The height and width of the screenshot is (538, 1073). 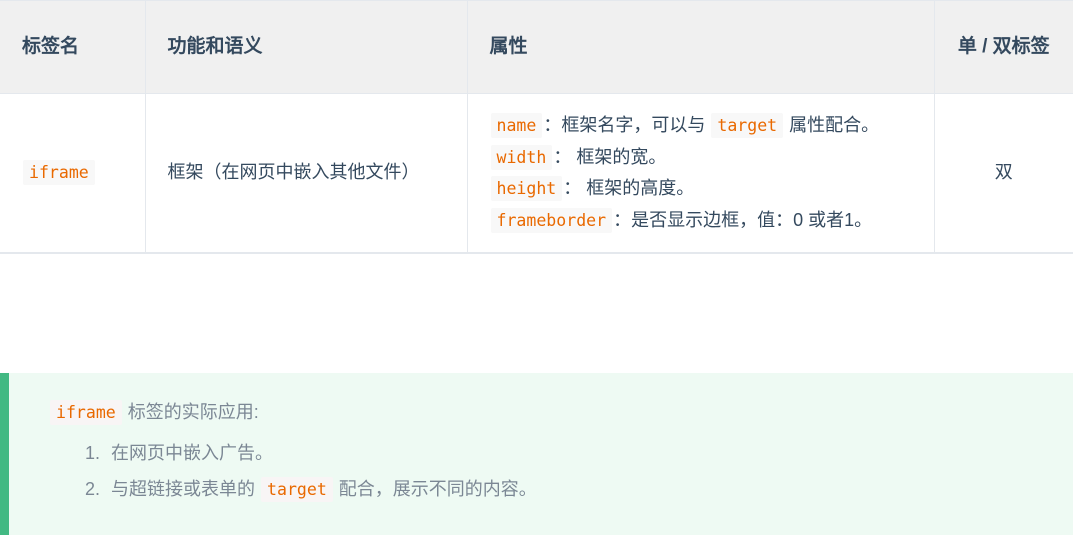 I want to click on list-item: 与超链接或表单的 target 配合，展示不同的内容。, so click(x=589, y=489).